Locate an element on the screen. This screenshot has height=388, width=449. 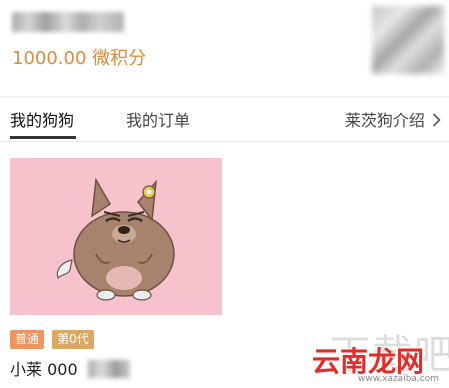
dog-badges: 普通 第0代 is located at coordinates (53, 338).